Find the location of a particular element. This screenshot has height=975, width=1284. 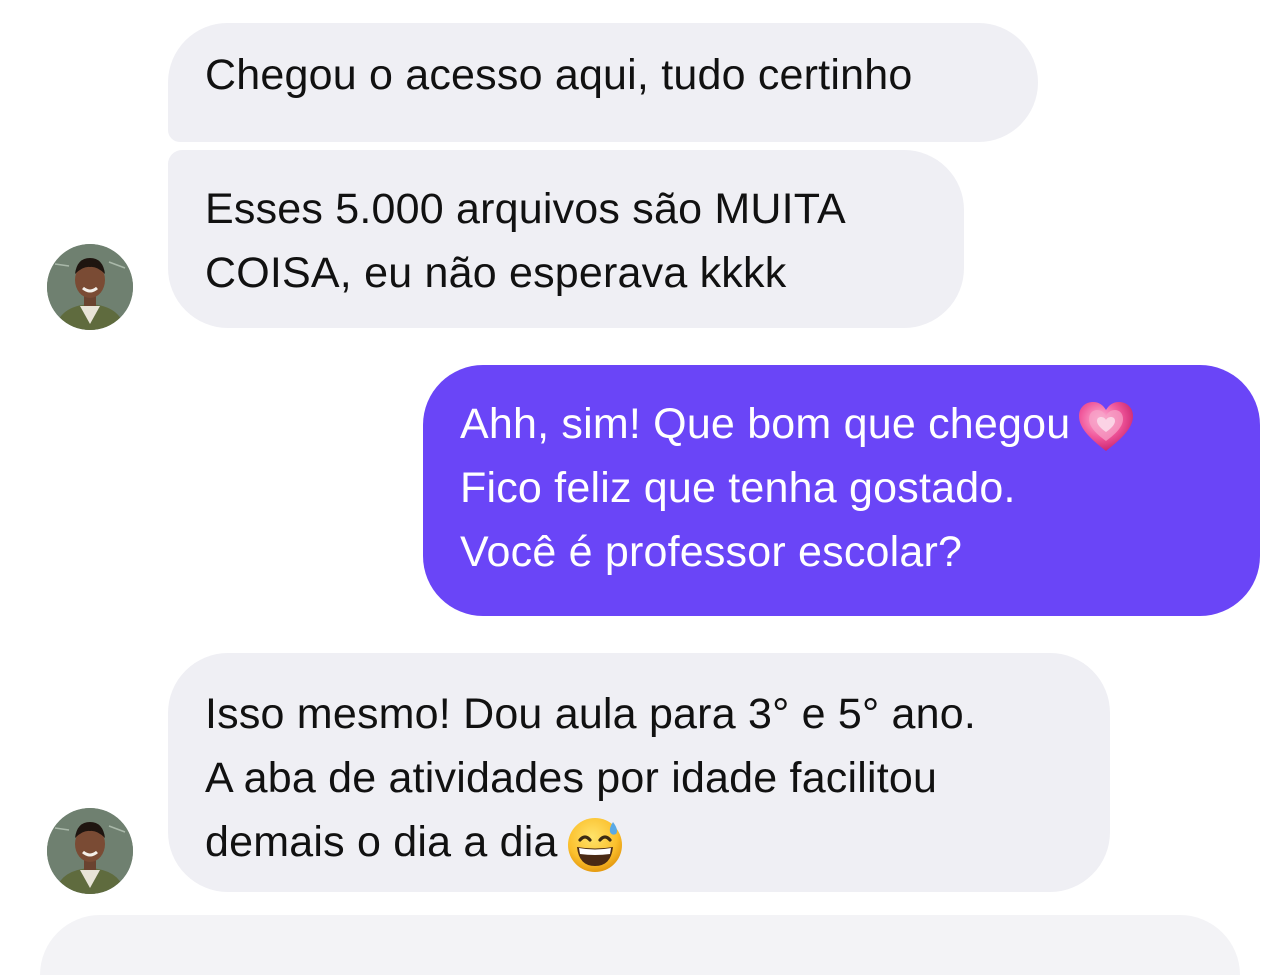

message-text: demais o dia a dia is located at coordinates (381, 842).